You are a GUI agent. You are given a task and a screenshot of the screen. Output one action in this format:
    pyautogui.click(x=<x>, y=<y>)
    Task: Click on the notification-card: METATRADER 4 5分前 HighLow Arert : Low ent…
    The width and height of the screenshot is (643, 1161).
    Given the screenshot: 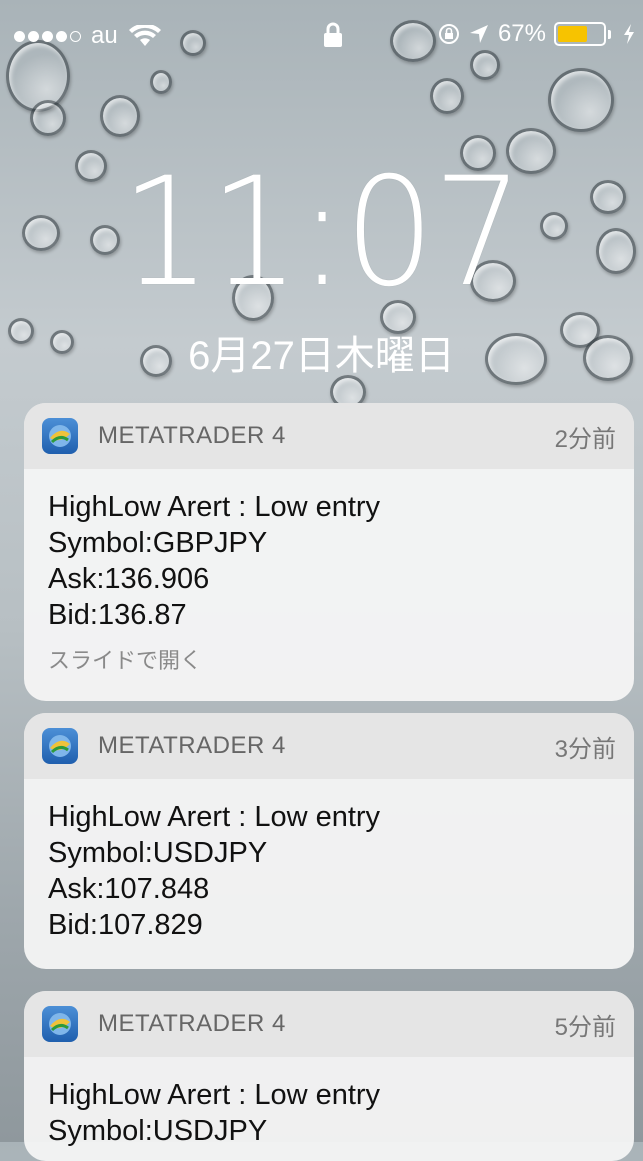 What is the action you would take?
    pyautogui.click(x=329, y=1076)
    